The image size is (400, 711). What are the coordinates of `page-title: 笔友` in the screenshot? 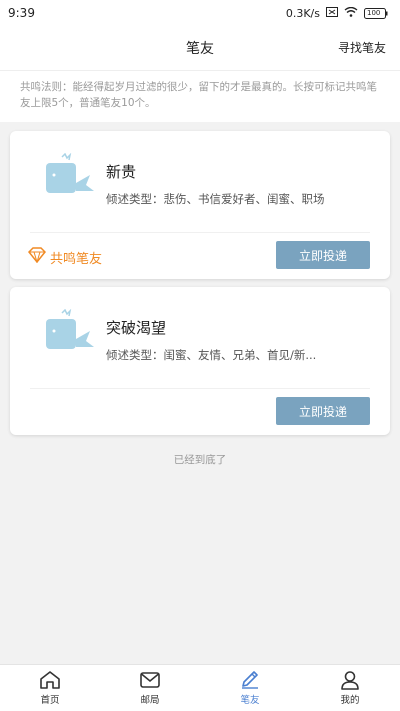 It's located at (200, 49).